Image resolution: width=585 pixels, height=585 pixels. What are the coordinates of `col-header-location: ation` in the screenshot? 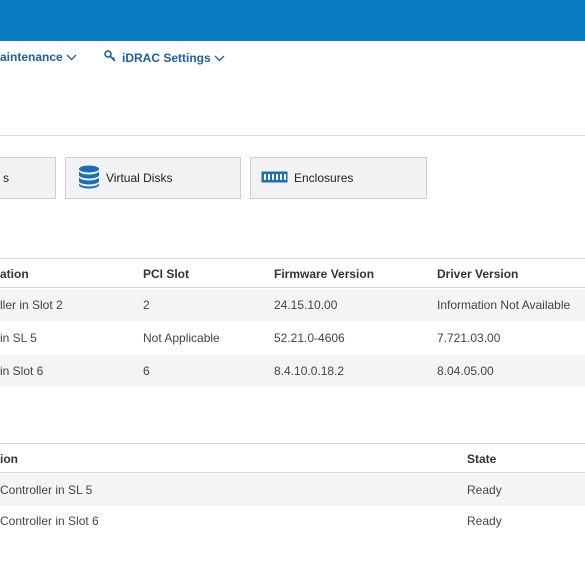 It's located at (14, 274).